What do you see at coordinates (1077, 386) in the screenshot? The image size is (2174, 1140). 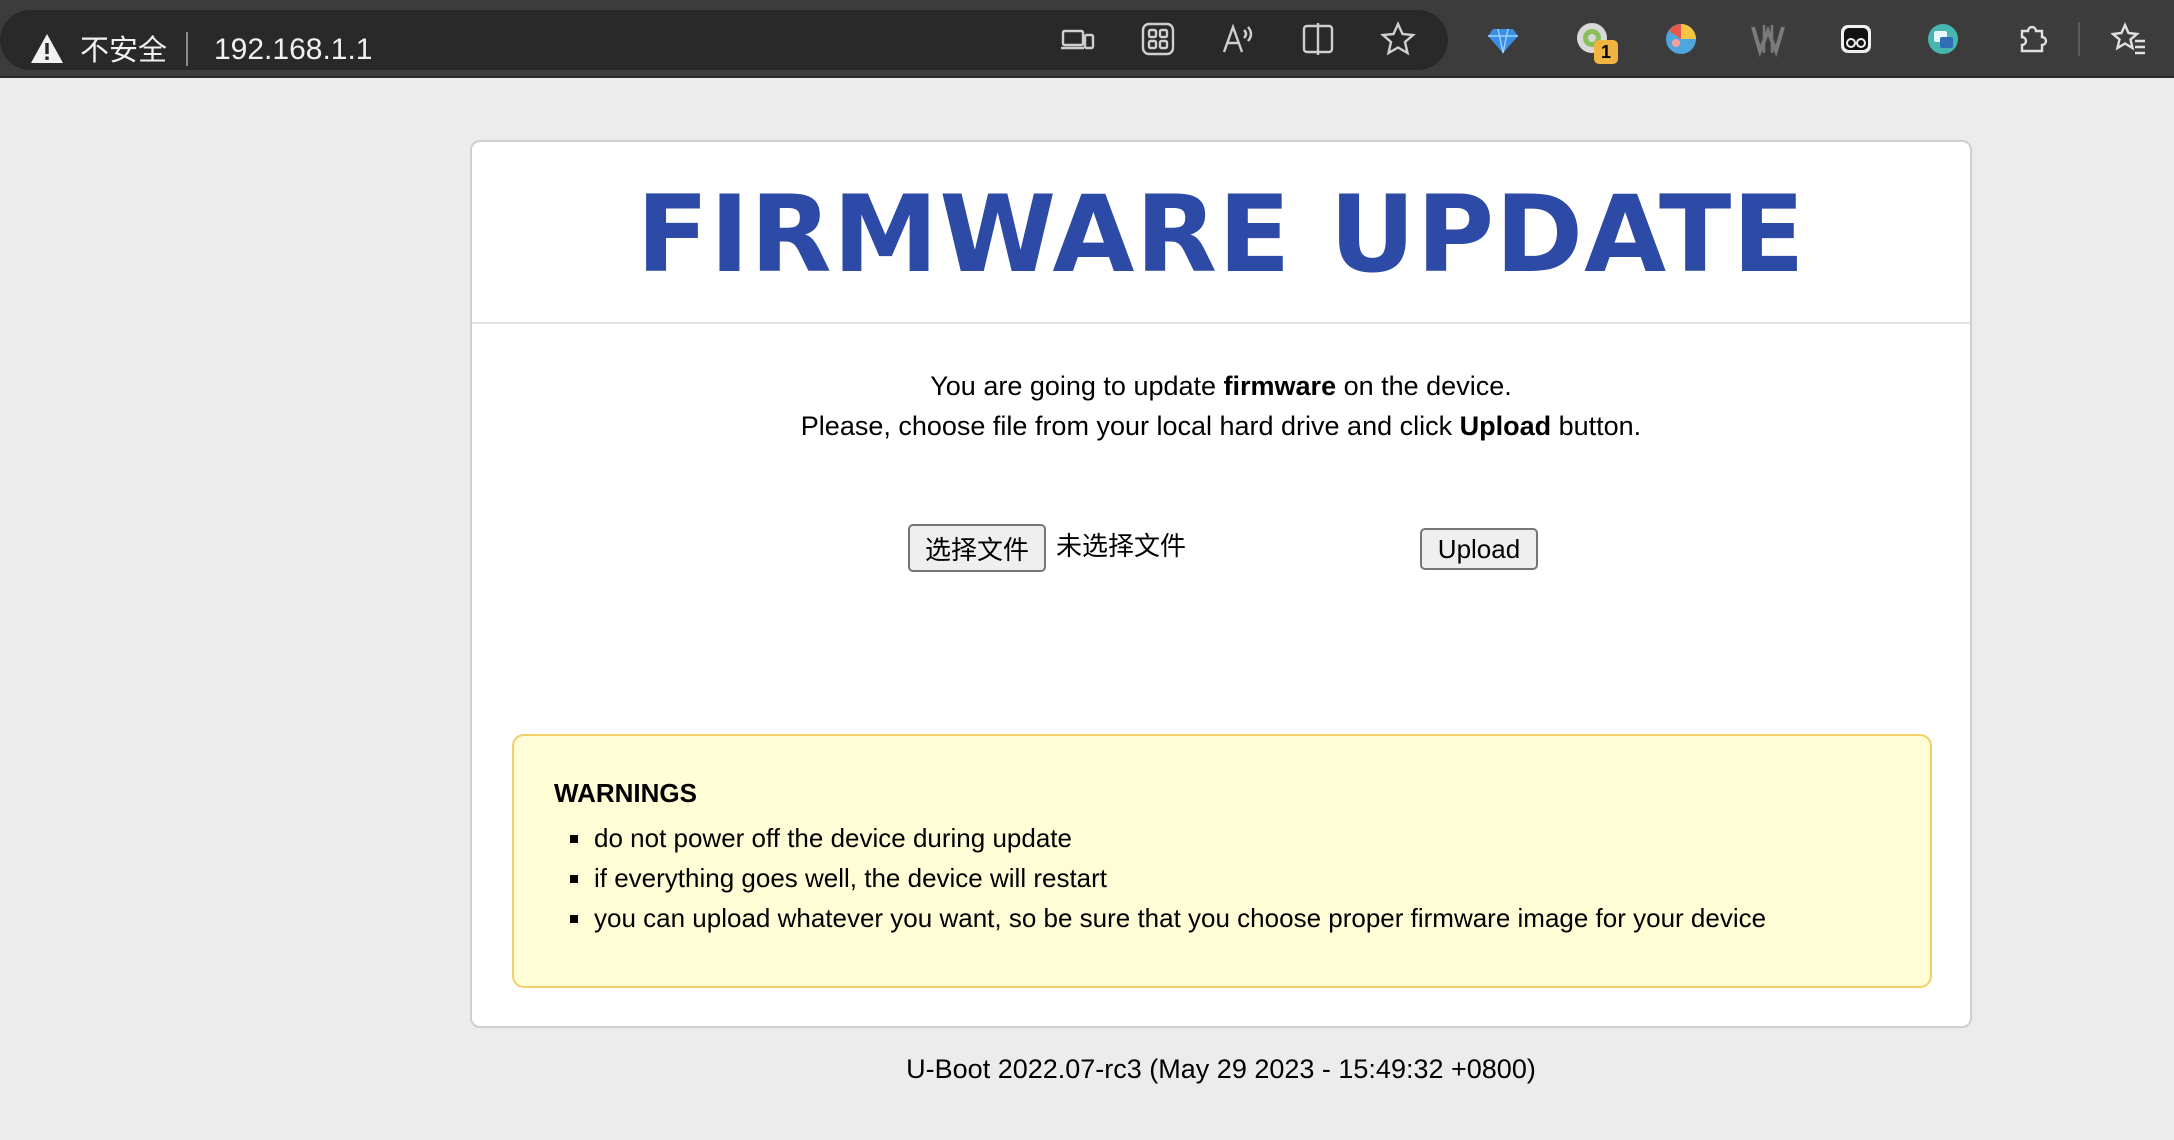 I see `intro-line-1-start: You are going to update` at bounding box center [1077, 386].